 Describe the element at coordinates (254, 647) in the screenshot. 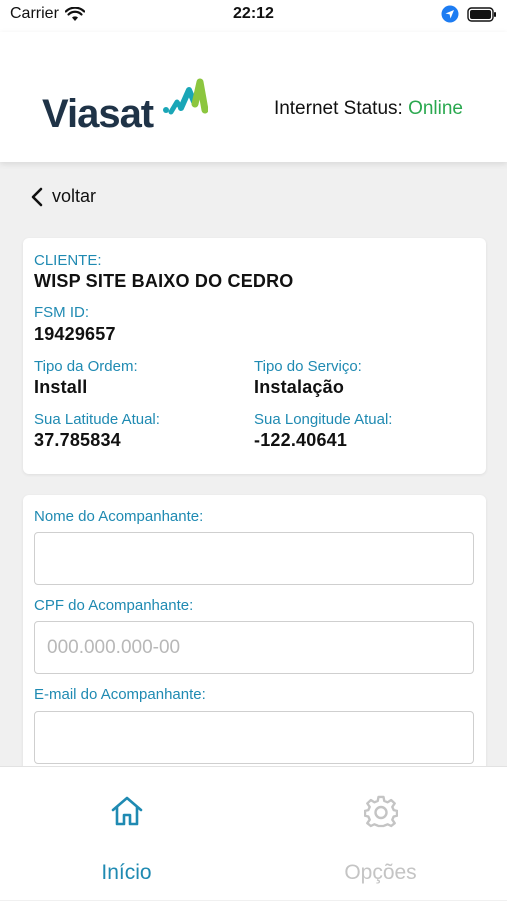

I see `cpf-acompanhante-input` at that location.